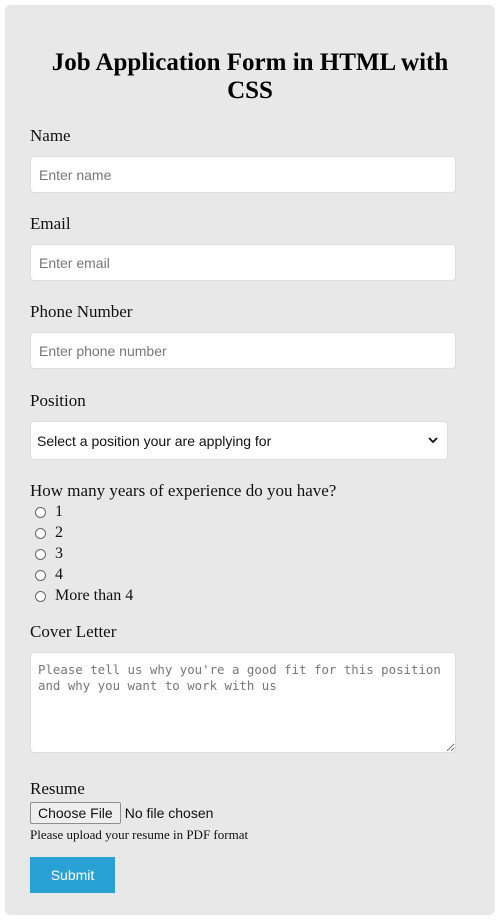 The height and width of the screenshot is (920, 500). What do you see at coordinates (50, 223) in the screenshot?
I see `email-label: Email` at bounding box center [50, 223].